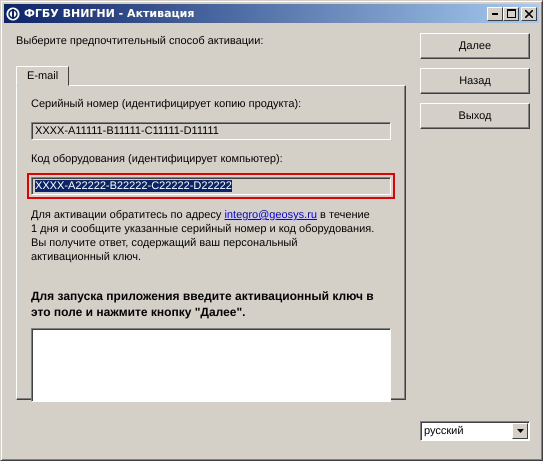 The height and width of the screenshot is (461, 543). Describe the element at coordinates (211, 186) in the screenshot. I see `code-field: XXXX-A22222-B22222-C22222-D22222` at that location.